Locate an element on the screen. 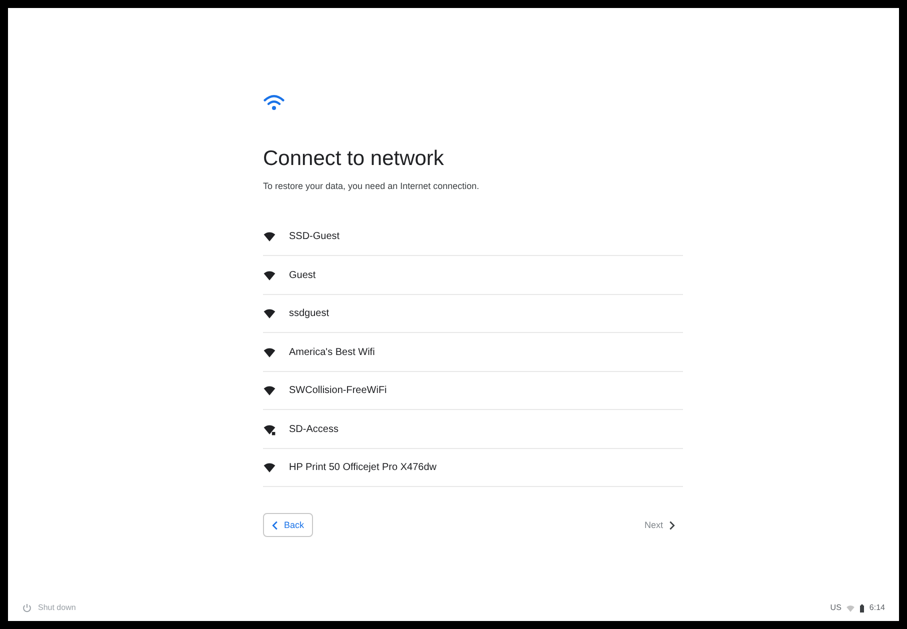 This screenshot has height=629, width=907. next-button: Next is located at coordinates (659, 525).